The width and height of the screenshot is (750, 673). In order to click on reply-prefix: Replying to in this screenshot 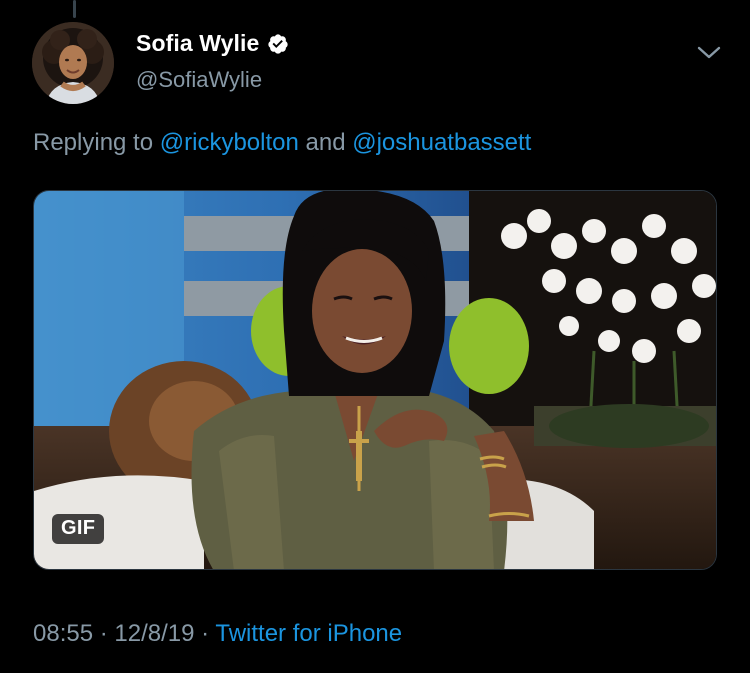, I will do `click(96, 142)`.